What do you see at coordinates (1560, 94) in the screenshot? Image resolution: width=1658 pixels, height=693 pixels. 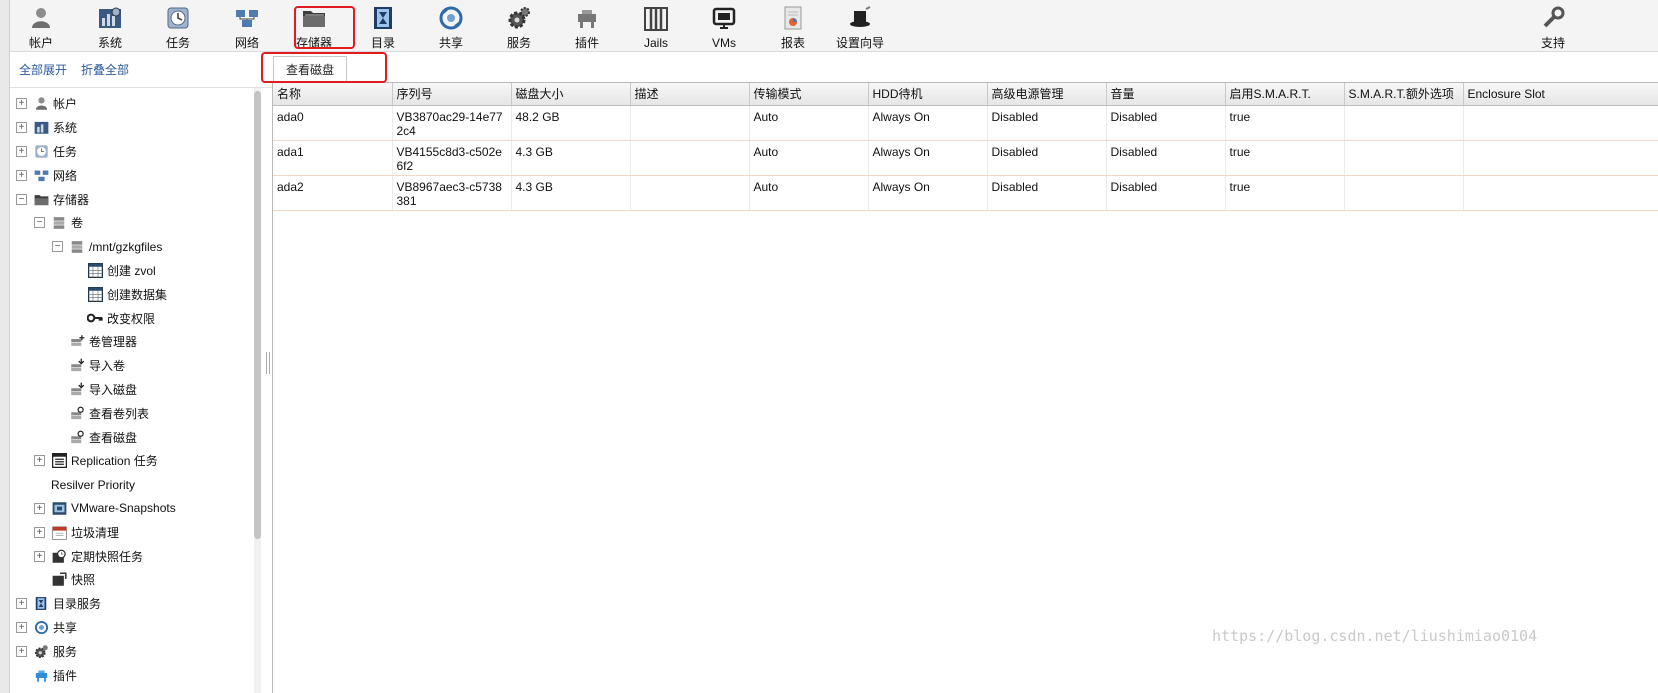 I see `column-header: Enclosure Slot` at bounding box center [1560, 94].